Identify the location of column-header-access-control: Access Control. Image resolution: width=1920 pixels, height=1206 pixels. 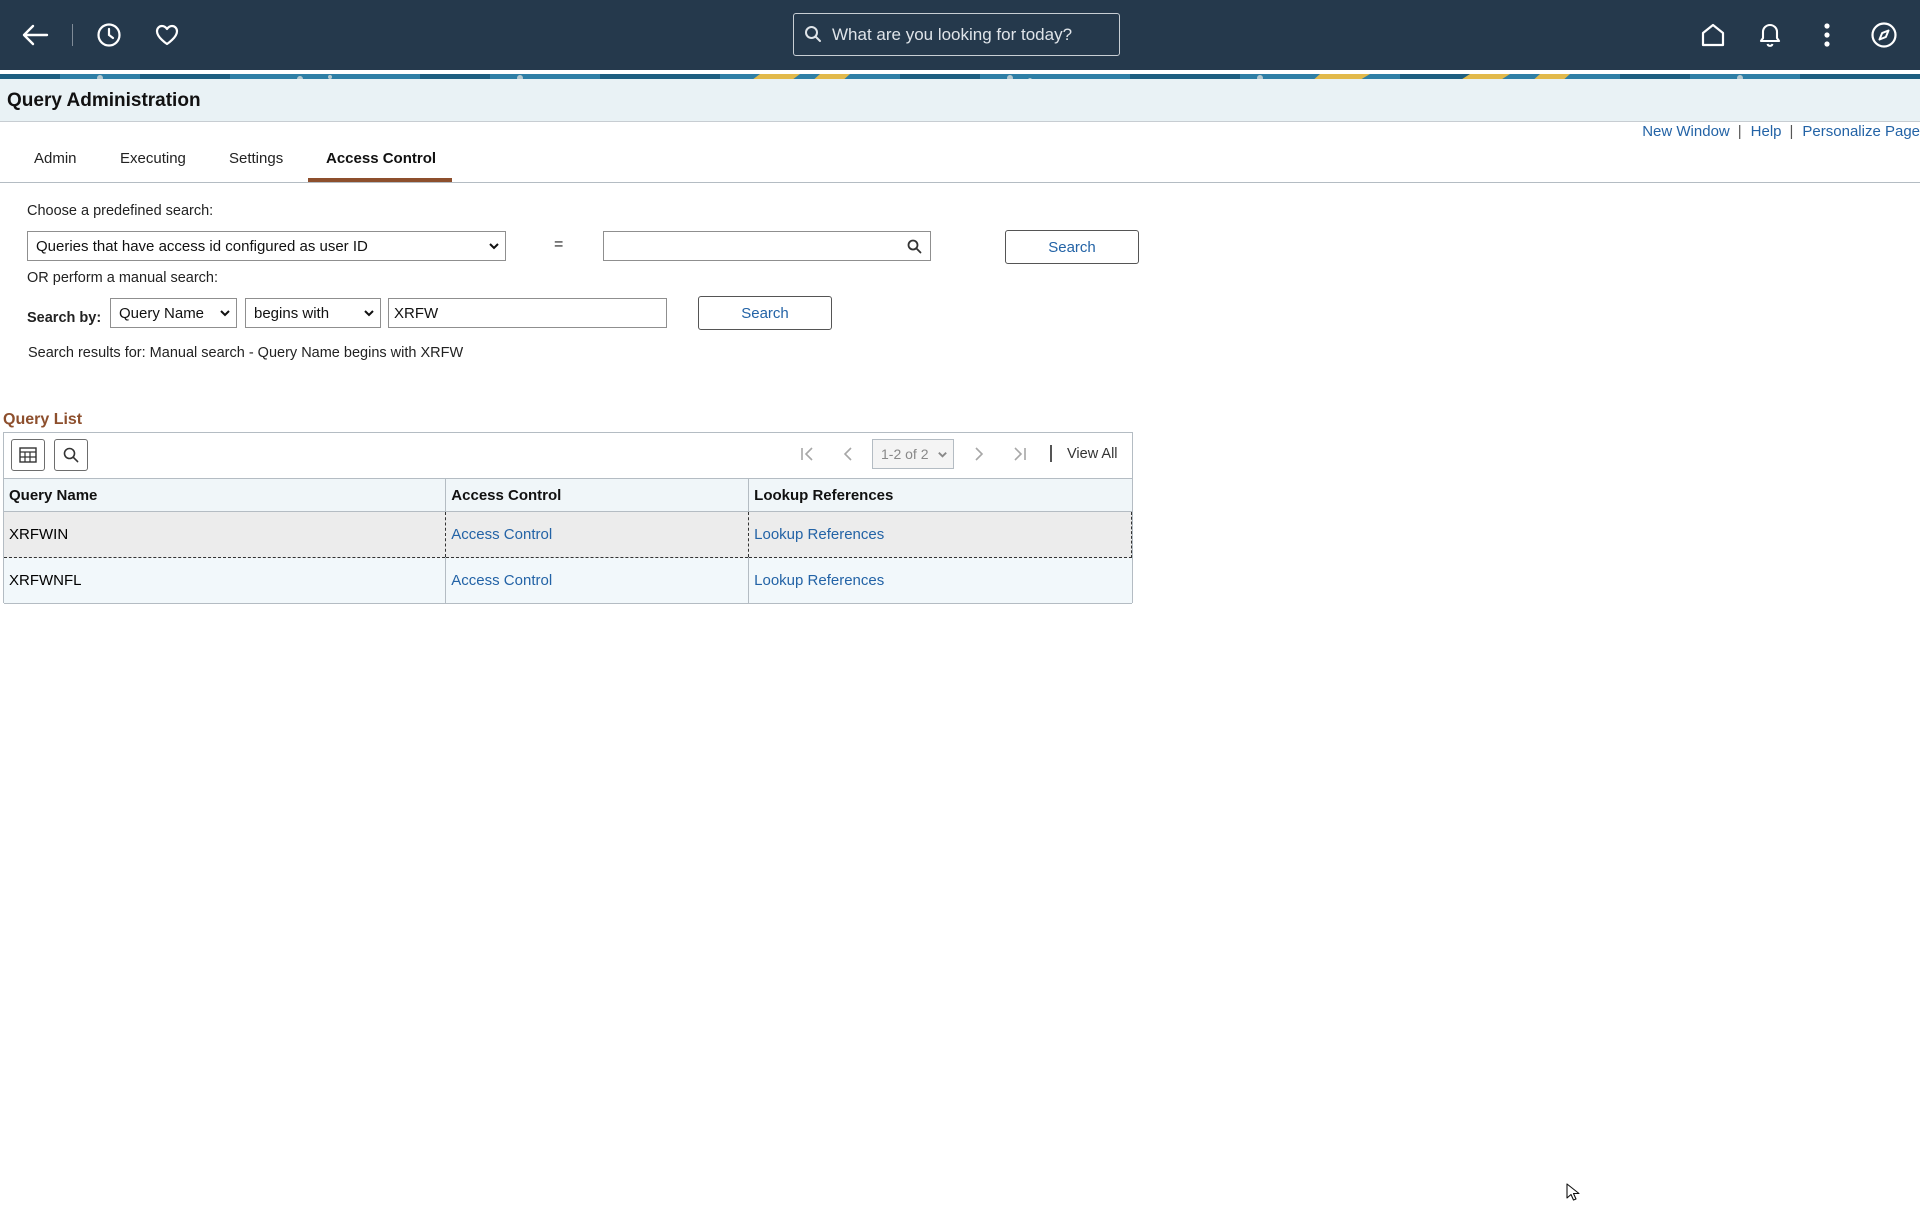
(597, 495).